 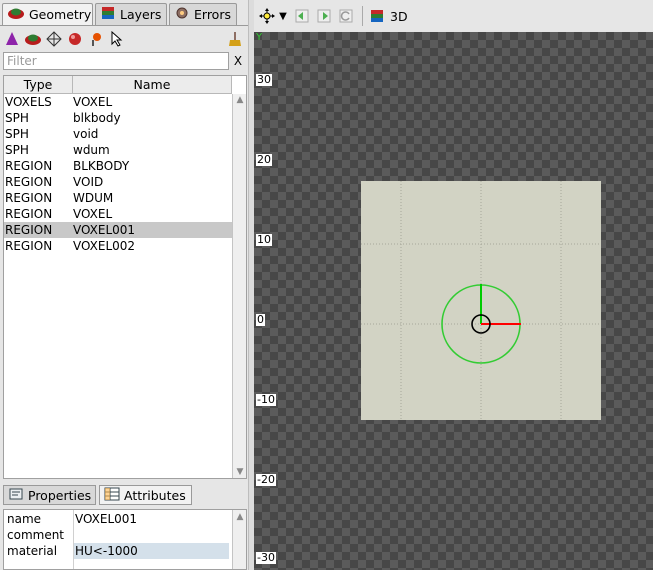 I want to click on tab-geometry: Geometry, so click(x=47, y=14).